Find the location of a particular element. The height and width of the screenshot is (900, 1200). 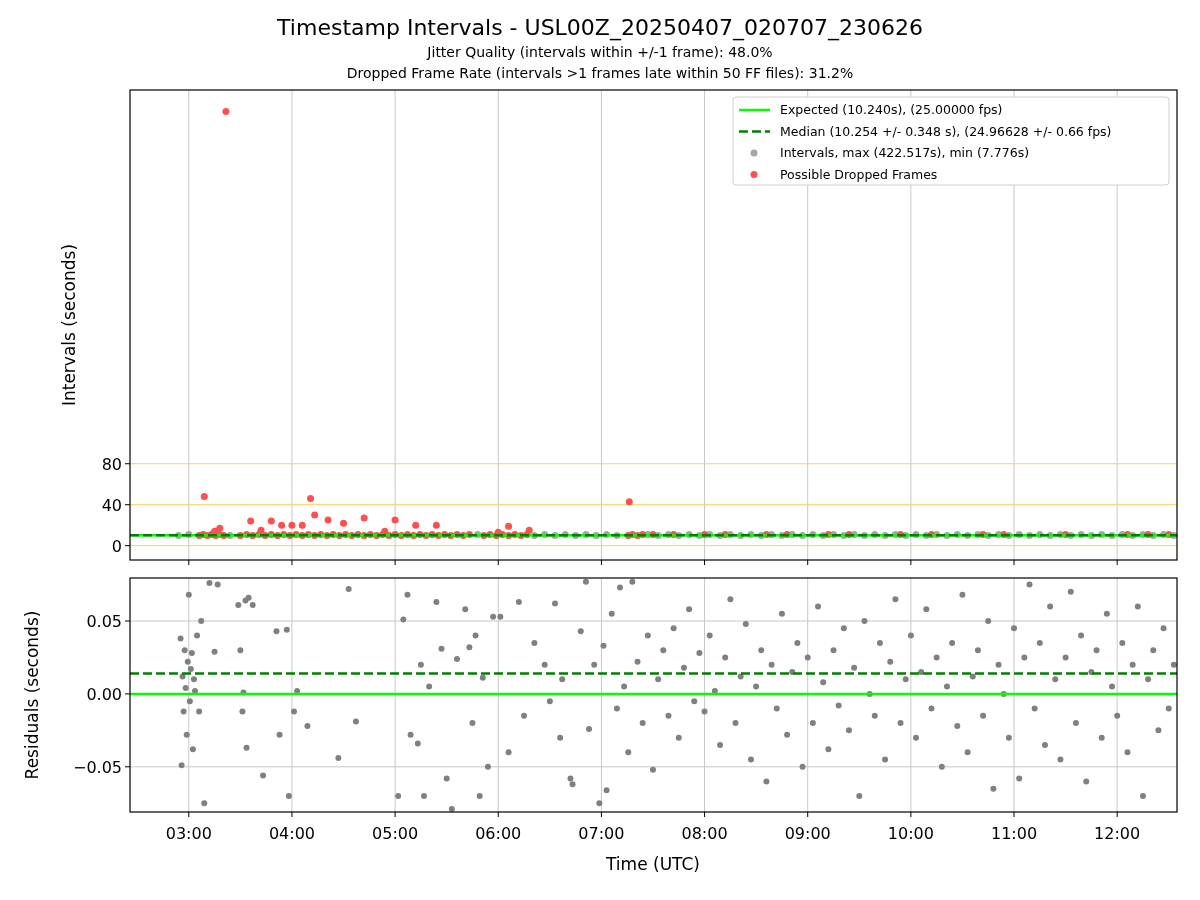

chart-title: Timestamp Intervals - USL00Z_20250407_020707_230626 is located at coordinates (600, 28).